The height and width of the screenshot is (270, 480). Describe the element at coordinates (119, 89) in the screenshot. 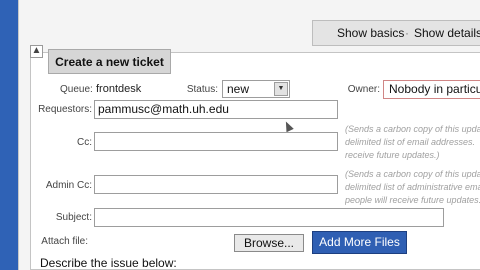

I see `queue-value: frontdesk` at that location.